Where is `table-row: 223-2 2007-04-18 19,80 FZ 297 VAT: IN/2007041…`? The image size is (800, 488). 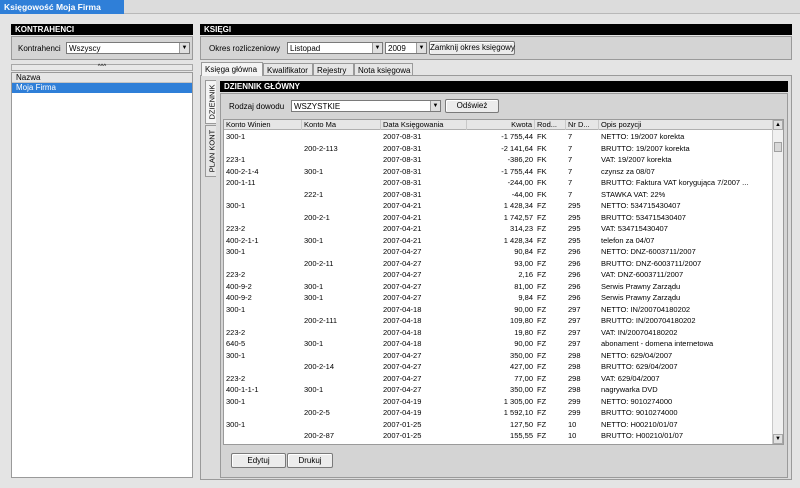
table-row: 223-2 2007-04-18 19,80 FZ 297 VAT: IN/2007041… is located at coordinates (498, 333).